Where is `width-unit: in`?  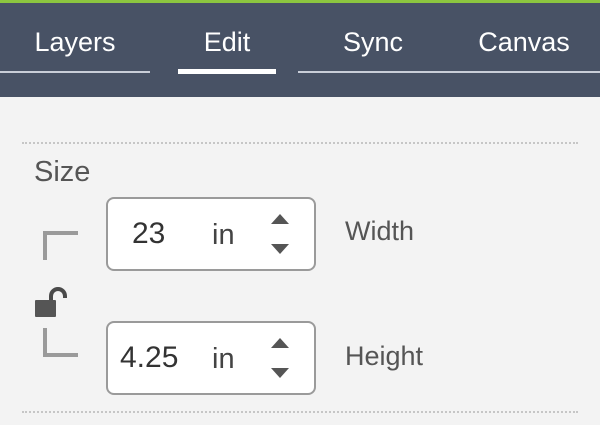
width-unit: in is located at coordinates (223, 235).